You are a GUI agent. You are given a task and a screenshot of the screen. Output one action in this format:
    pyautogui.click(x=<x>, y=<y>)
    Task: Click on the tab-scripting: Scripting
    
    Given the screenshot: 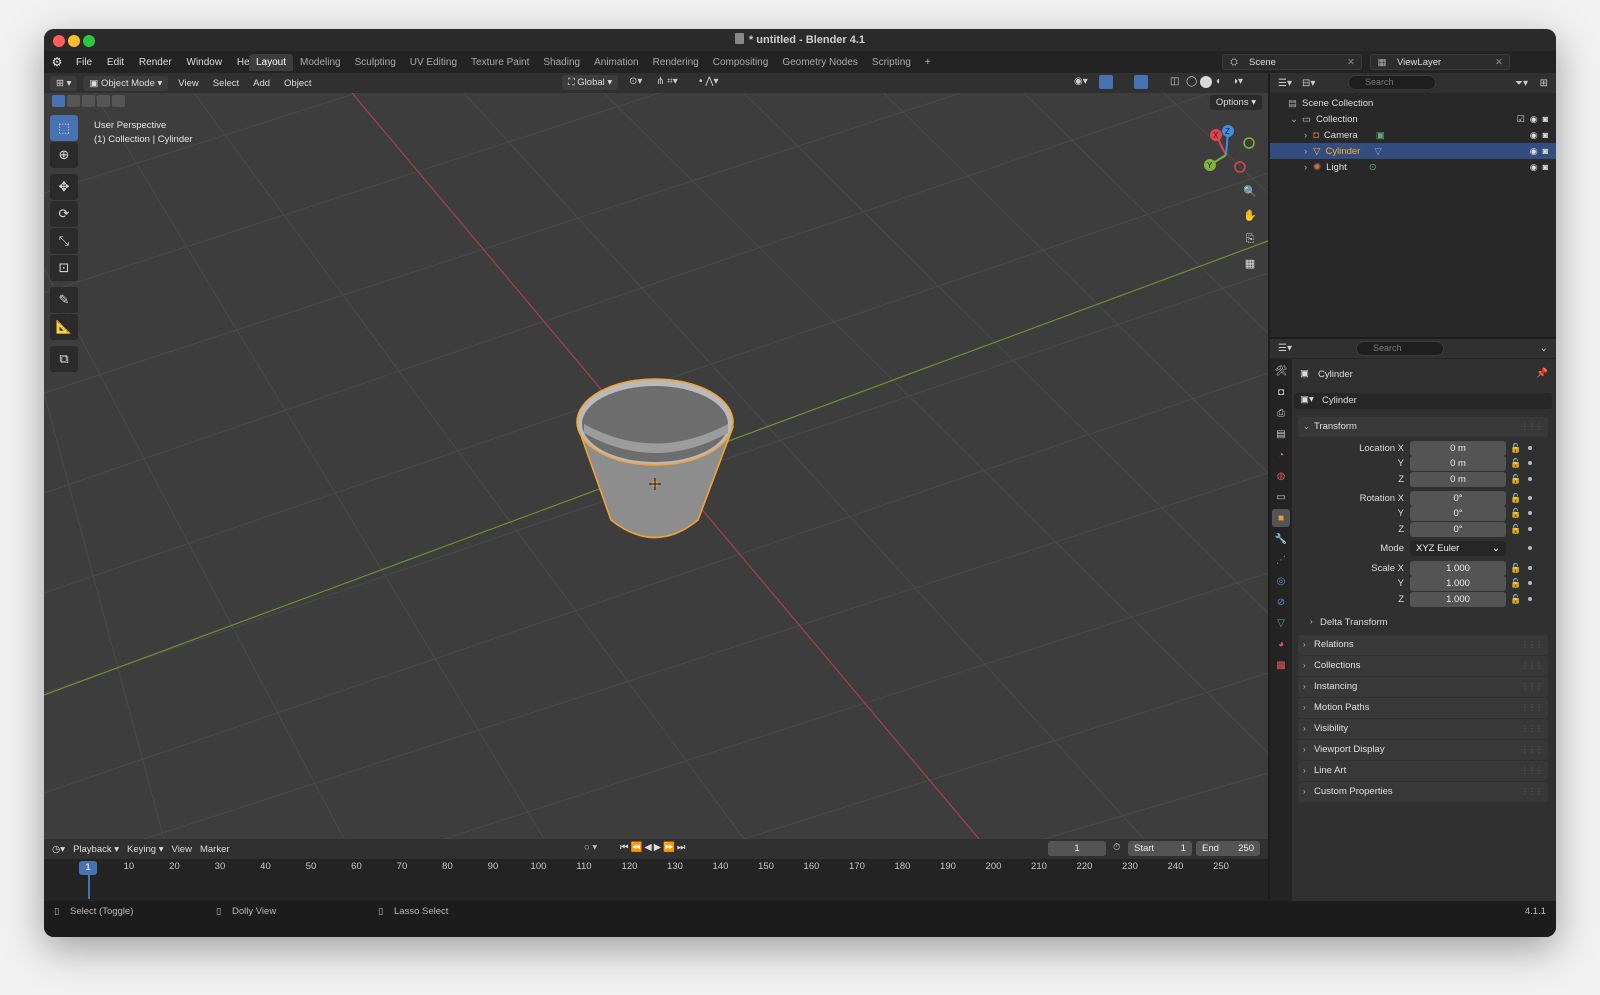 What is the action you would take?
    pyautogui.click(x=891, y=62)
    